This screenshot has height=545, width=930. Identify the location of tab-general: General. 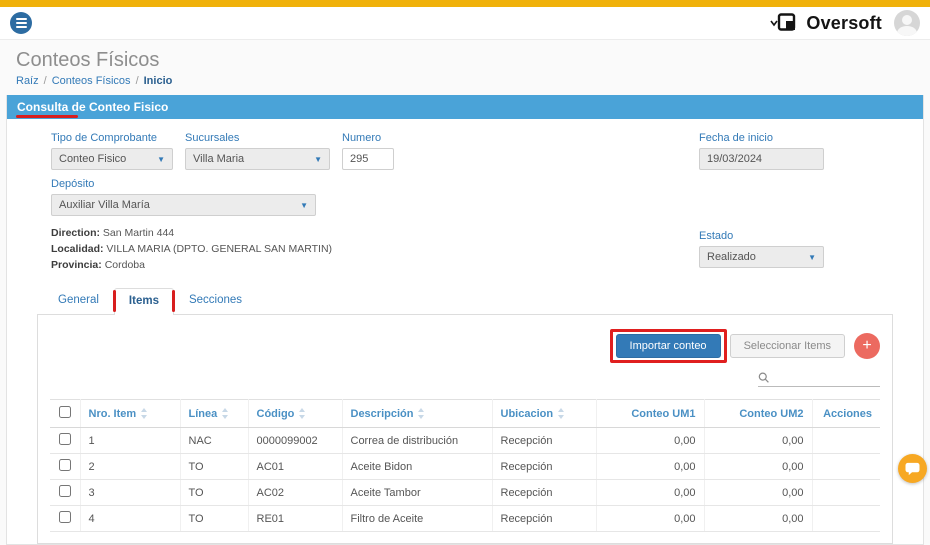
(78, 300).